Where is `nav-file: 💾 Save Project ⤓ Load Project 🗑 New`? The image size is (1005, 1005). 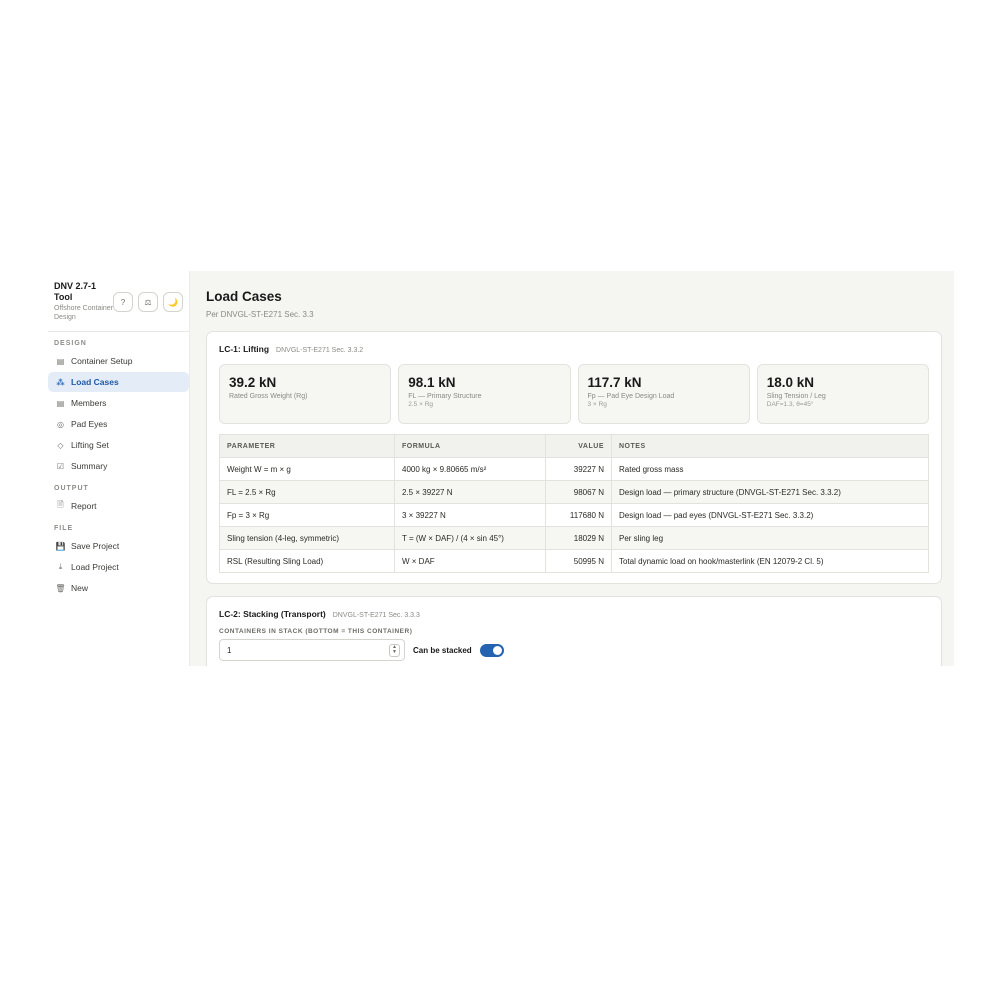
nav-file: 💾 Save Project ⤓ Load Project 🗑 New is located at coordinates (118, 567).